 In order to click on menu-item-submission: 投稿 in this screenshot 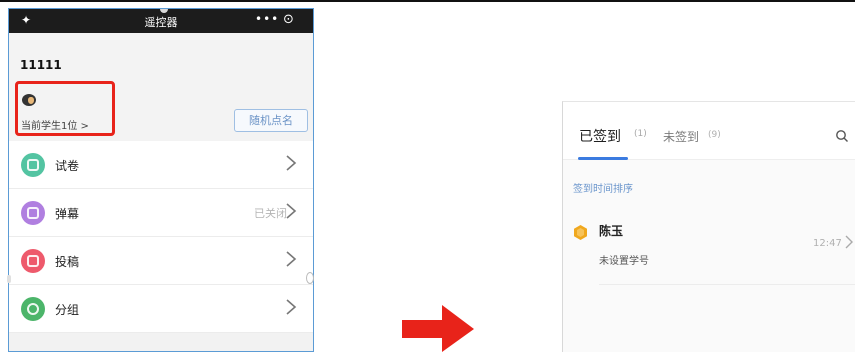, I will do `click(161, 261)`.